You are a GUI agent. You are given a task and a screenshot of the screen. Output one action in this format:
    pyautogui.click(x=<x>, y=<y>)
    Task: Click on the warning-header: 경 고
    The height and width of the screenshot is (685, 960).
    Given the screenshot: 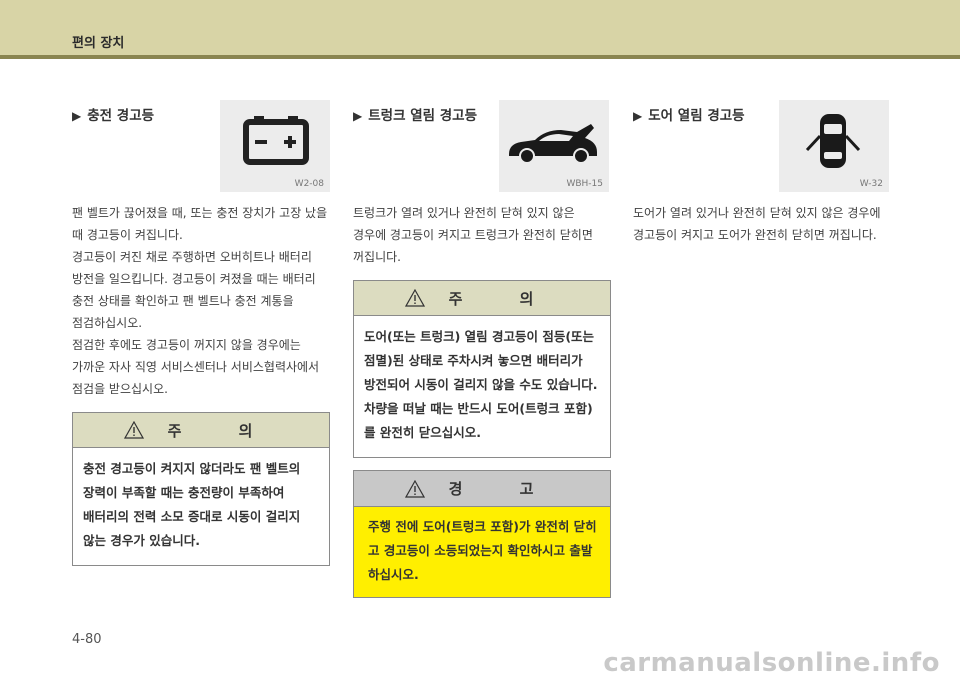 What is the action you would take?
    pyautogui.click(x=482, y=489)
    